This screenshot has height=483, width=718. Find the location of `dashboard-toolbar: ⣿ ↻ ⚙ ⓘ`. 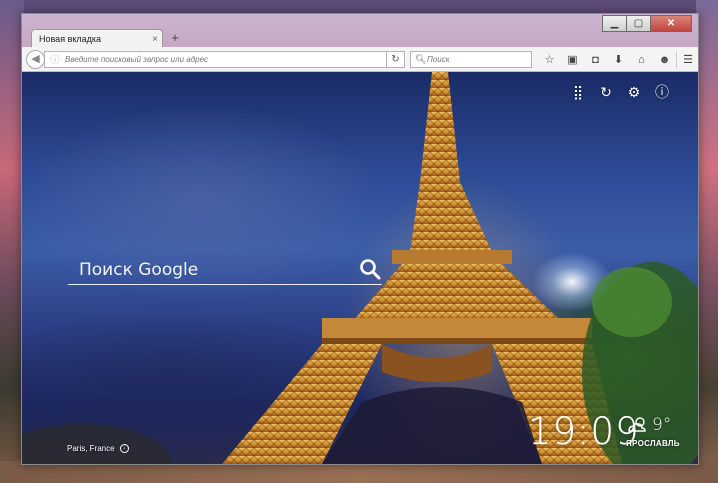

dashboard-toolbar: ⣿ ↻ ⚙ ⓘ is located at coordinates (620, 92).